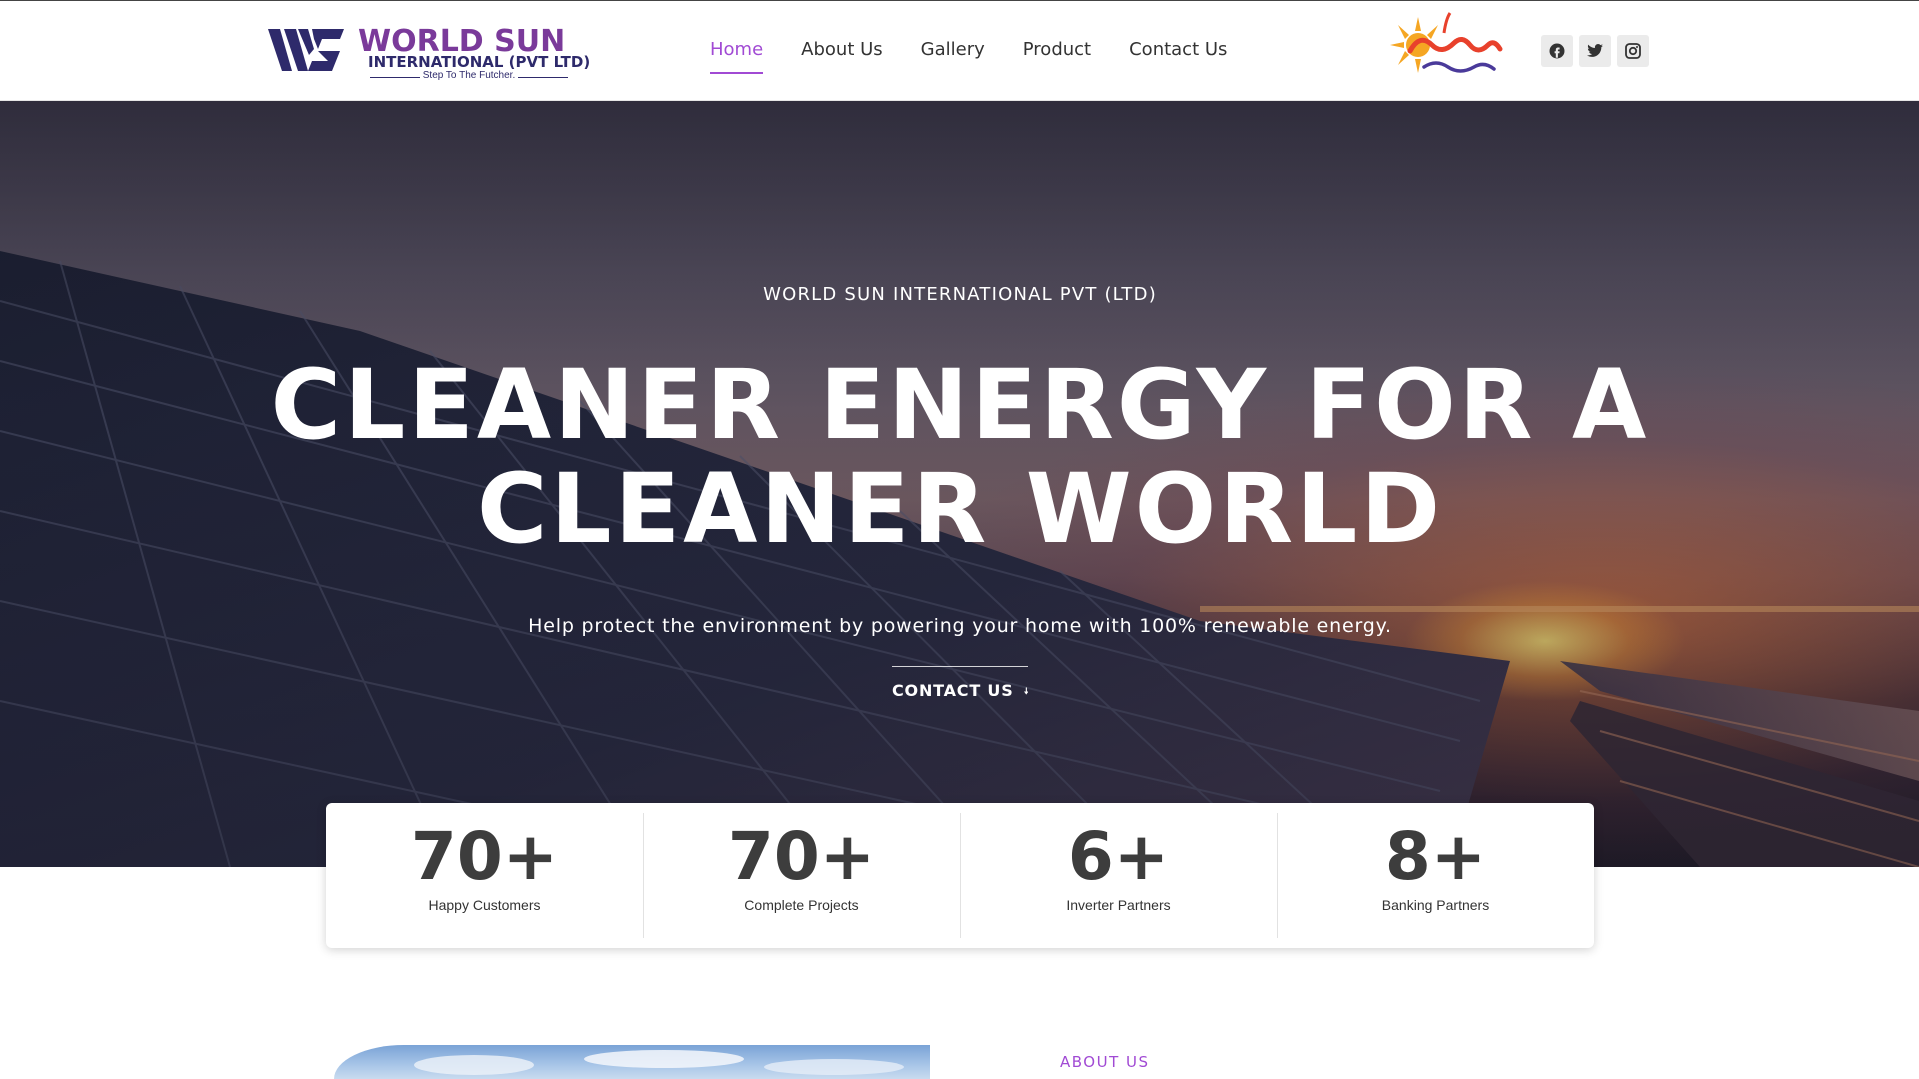  What do you see at coordinates (1435, 905) in the screenshot?
I see `stat-label: Banking Partners` at bounding box center [1435, 905].